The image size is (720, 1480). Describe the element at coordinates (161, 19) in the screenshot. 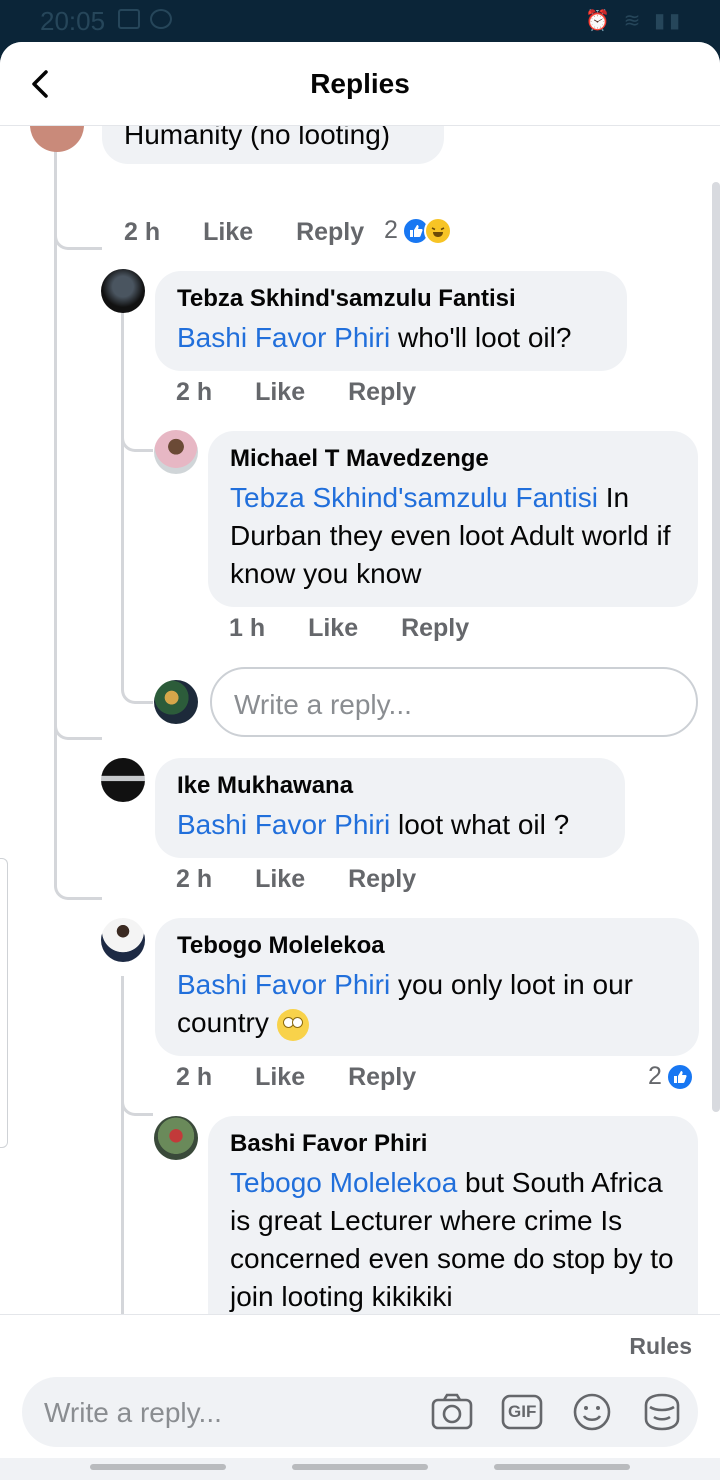

I see `whatsapp-icon` at that location.